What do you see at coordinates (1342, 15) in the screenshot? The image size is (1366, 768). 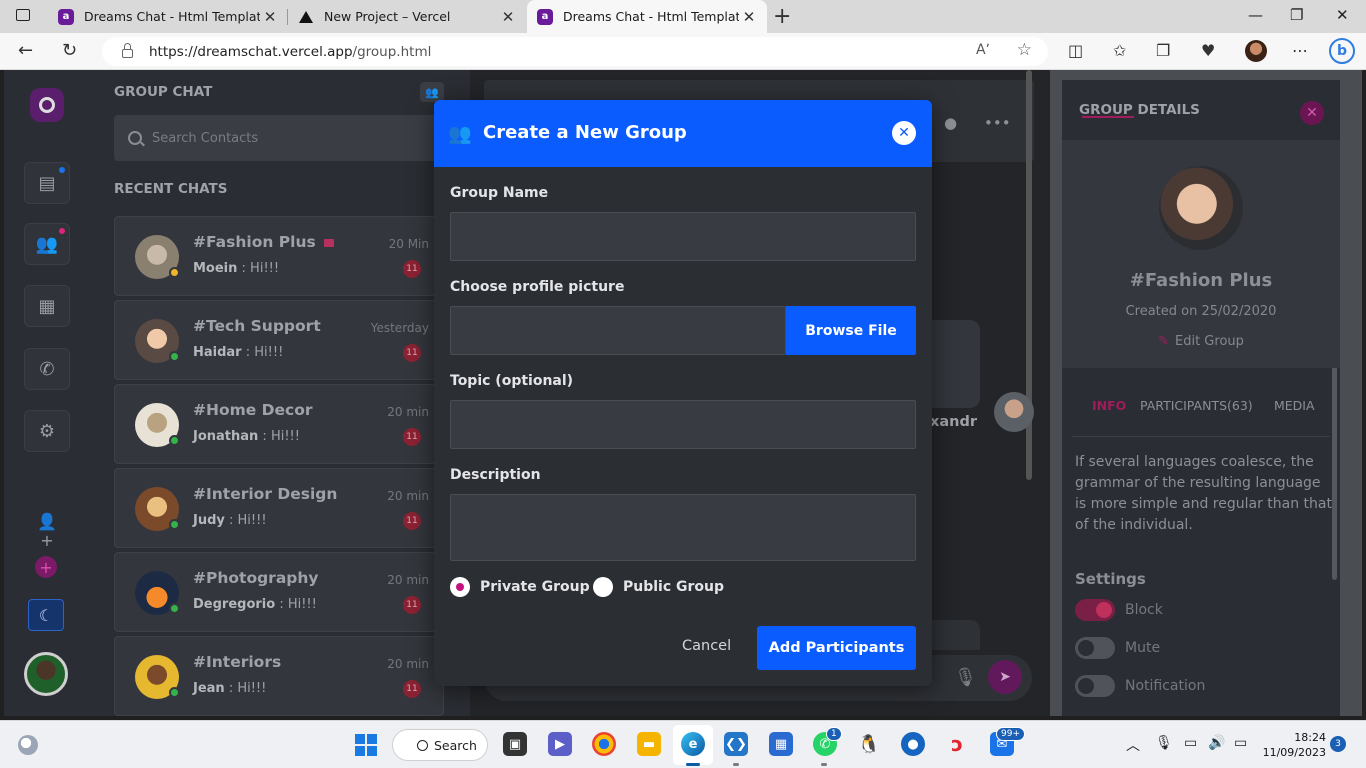 I see `close-window-button: ✕` at bounding box center [1342, 15].